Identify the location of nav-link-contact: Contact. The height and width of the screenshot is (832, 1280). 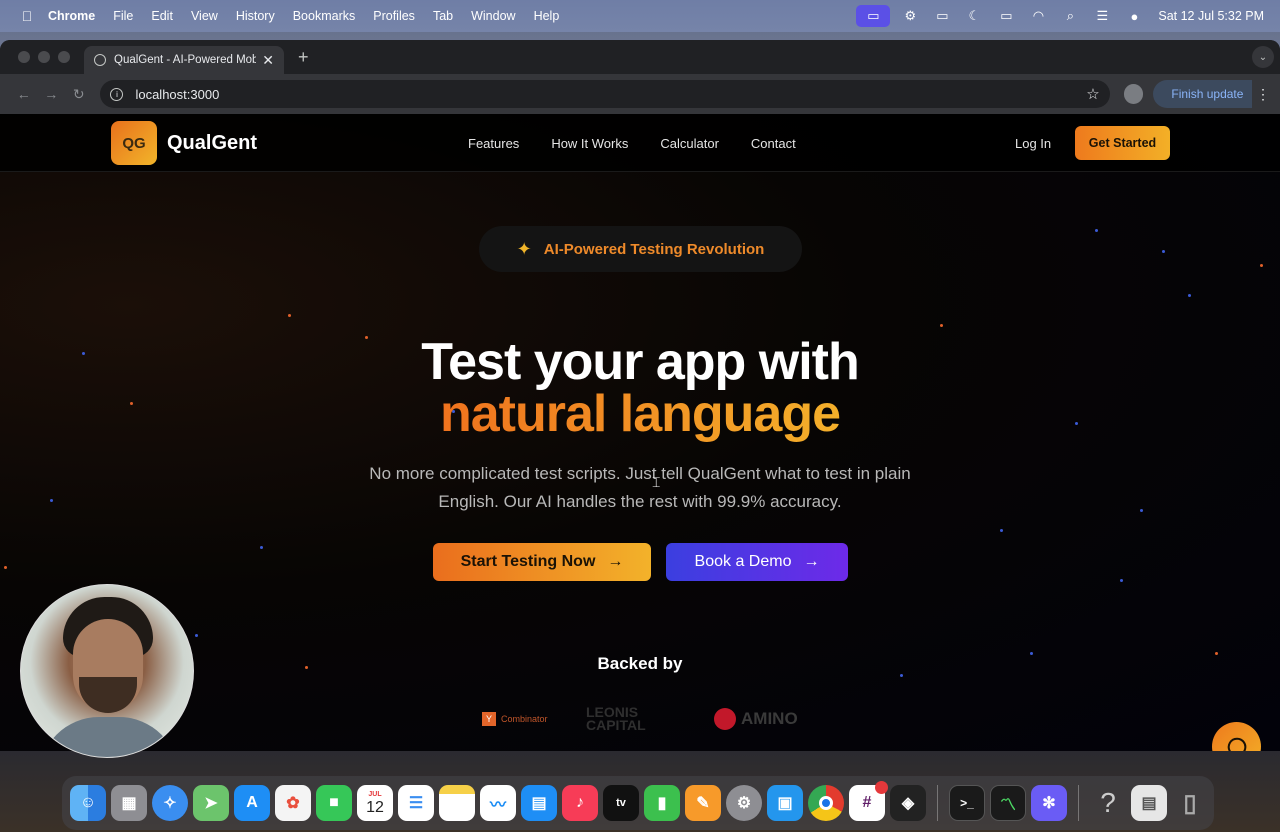
(773, 143).